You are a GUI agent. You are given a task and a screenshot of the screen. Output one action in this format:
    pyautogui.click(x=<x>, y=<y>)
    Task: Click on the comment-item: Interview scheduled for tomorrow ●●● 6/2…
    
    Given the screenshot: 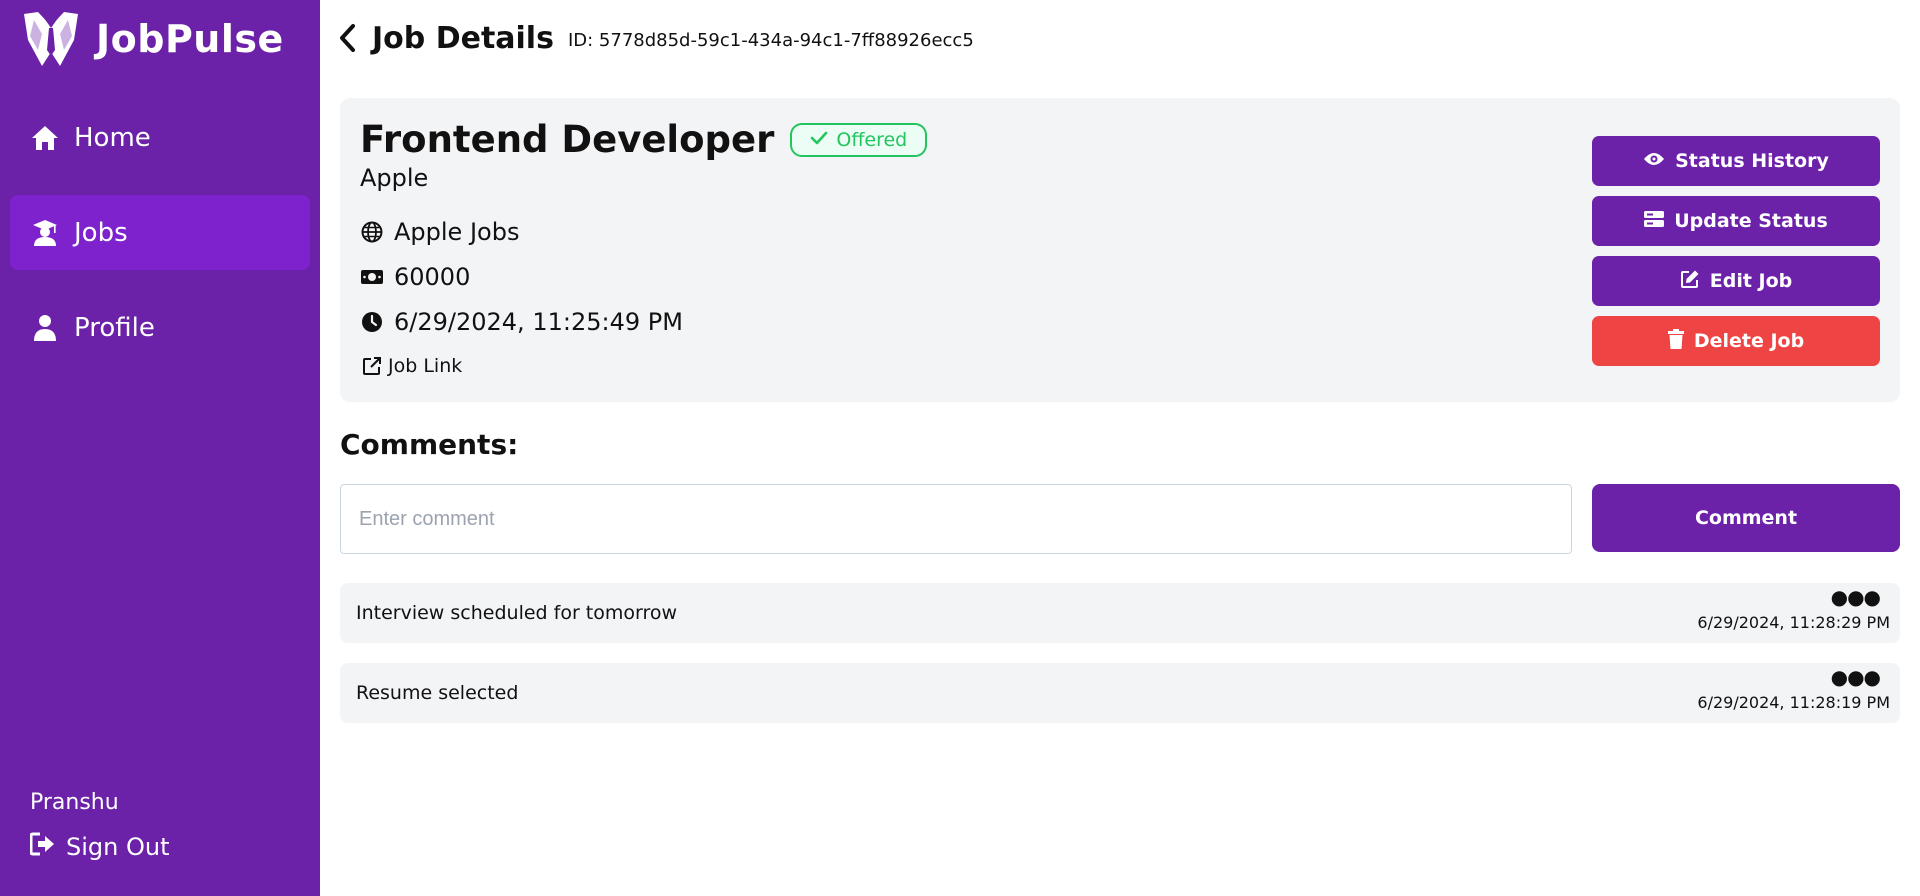 What is the action you would take?
    pyautogui.click(x=1120, y=613)
    